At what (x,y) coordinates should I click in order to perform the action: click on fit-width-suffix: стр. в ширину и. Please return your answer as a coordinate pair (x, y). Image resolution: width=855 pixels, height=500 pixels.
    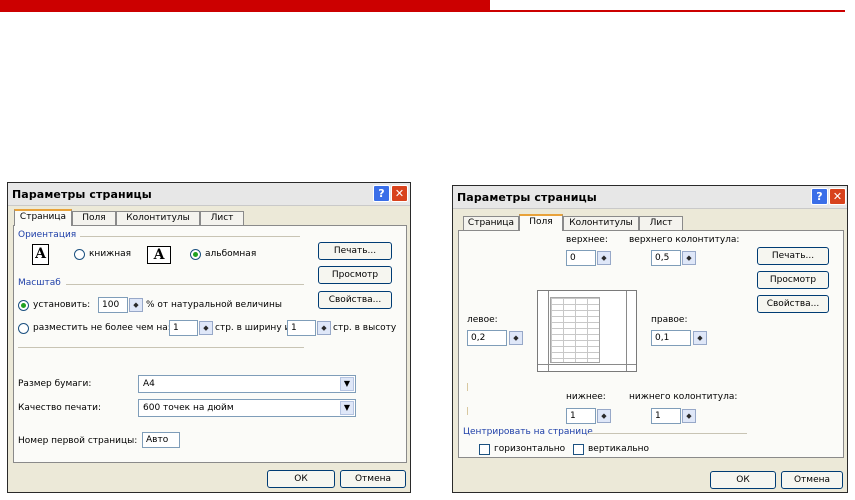
    Looking at the image, I should click on (253, 328).